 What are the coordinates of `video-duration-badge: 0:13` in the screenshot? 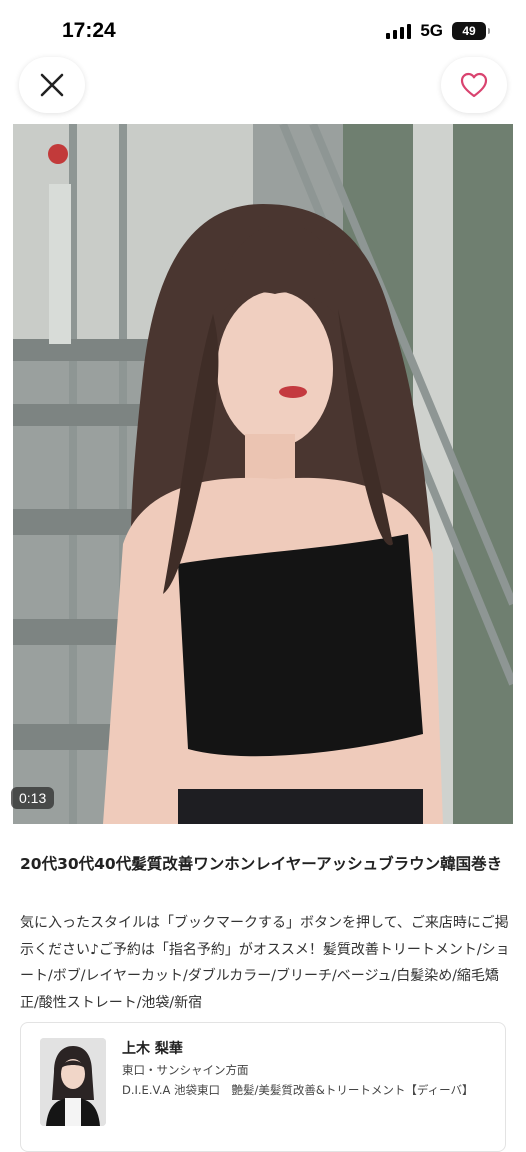 It's located at (33, 798).